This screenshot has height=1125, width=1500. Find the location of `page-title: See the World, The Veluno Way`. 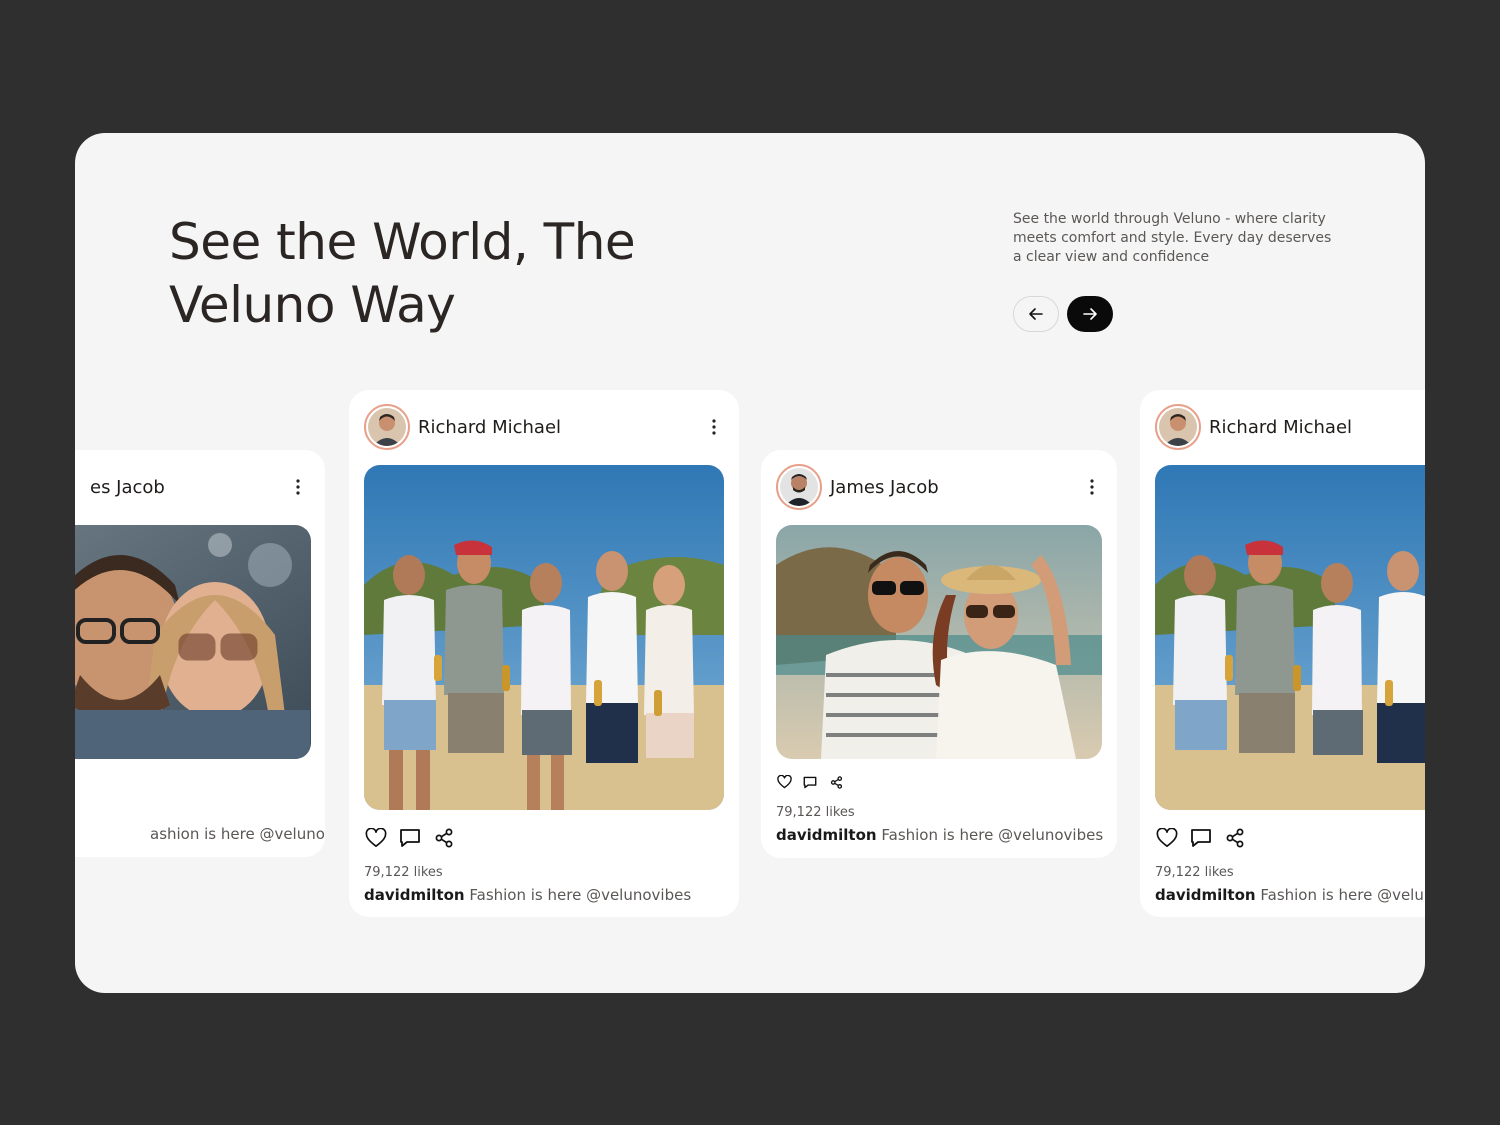

page-title: See the World, The Veluno Way is located at coordinates (402, 273).